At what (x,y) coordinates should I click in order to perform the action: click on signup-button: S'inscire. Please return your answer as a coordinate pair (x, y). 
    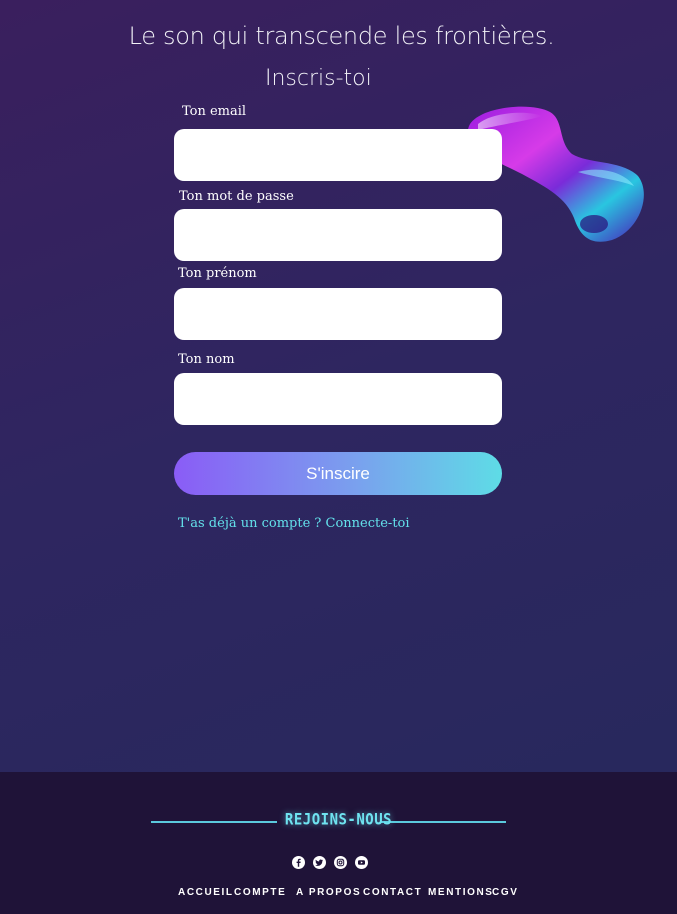
    Looking at the image, I should click on (338, 473).